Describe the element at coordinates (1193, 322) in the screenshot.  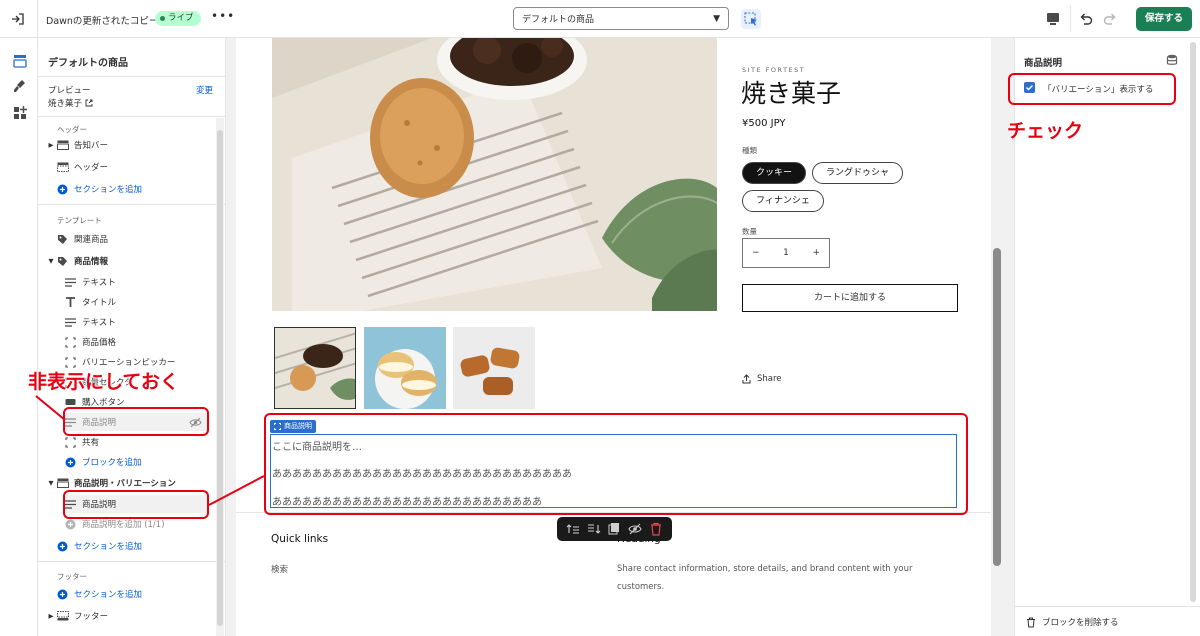
I see `panel-scroll-thumb` at that location.